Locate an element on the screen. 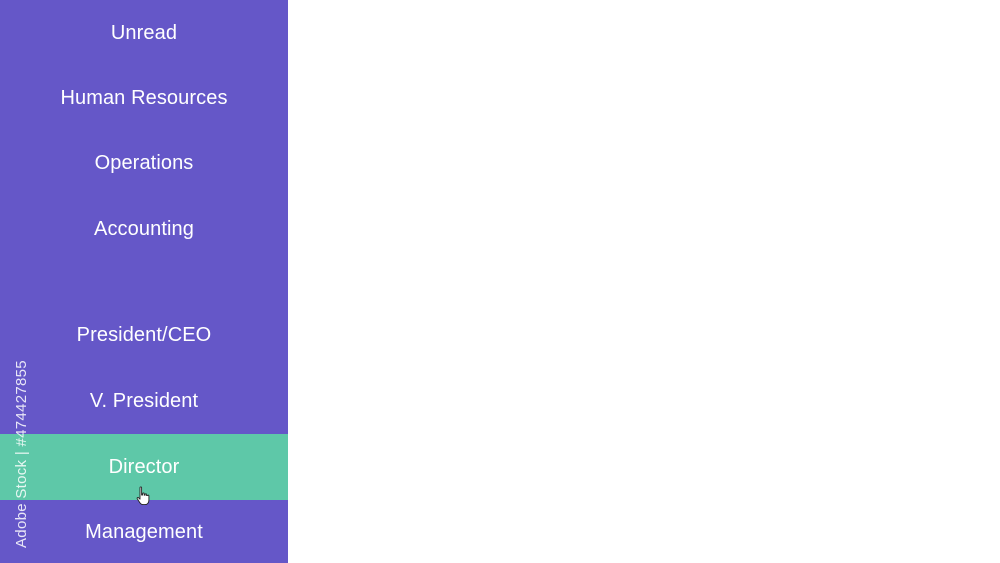 The height and width of the screenshot is (563, 1000). sidebar-item-vice-president: V. President is located at coordinates (144, 401).